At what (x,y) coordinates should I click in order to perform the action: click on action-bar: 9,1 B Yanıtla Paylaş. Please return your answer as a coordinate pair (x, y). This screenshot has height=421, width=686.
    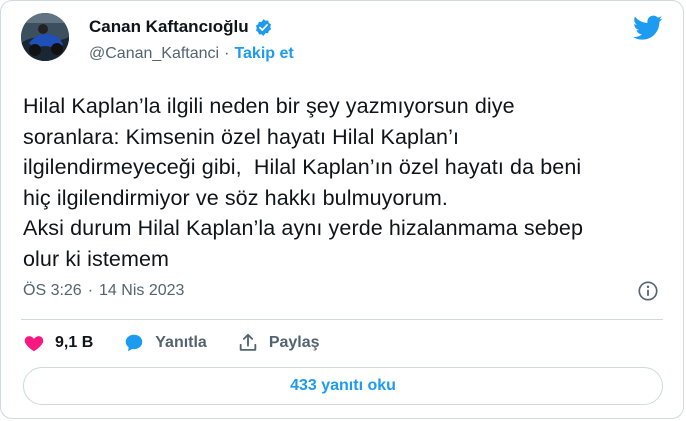
    Looking at the image, I should click on (186, 343).